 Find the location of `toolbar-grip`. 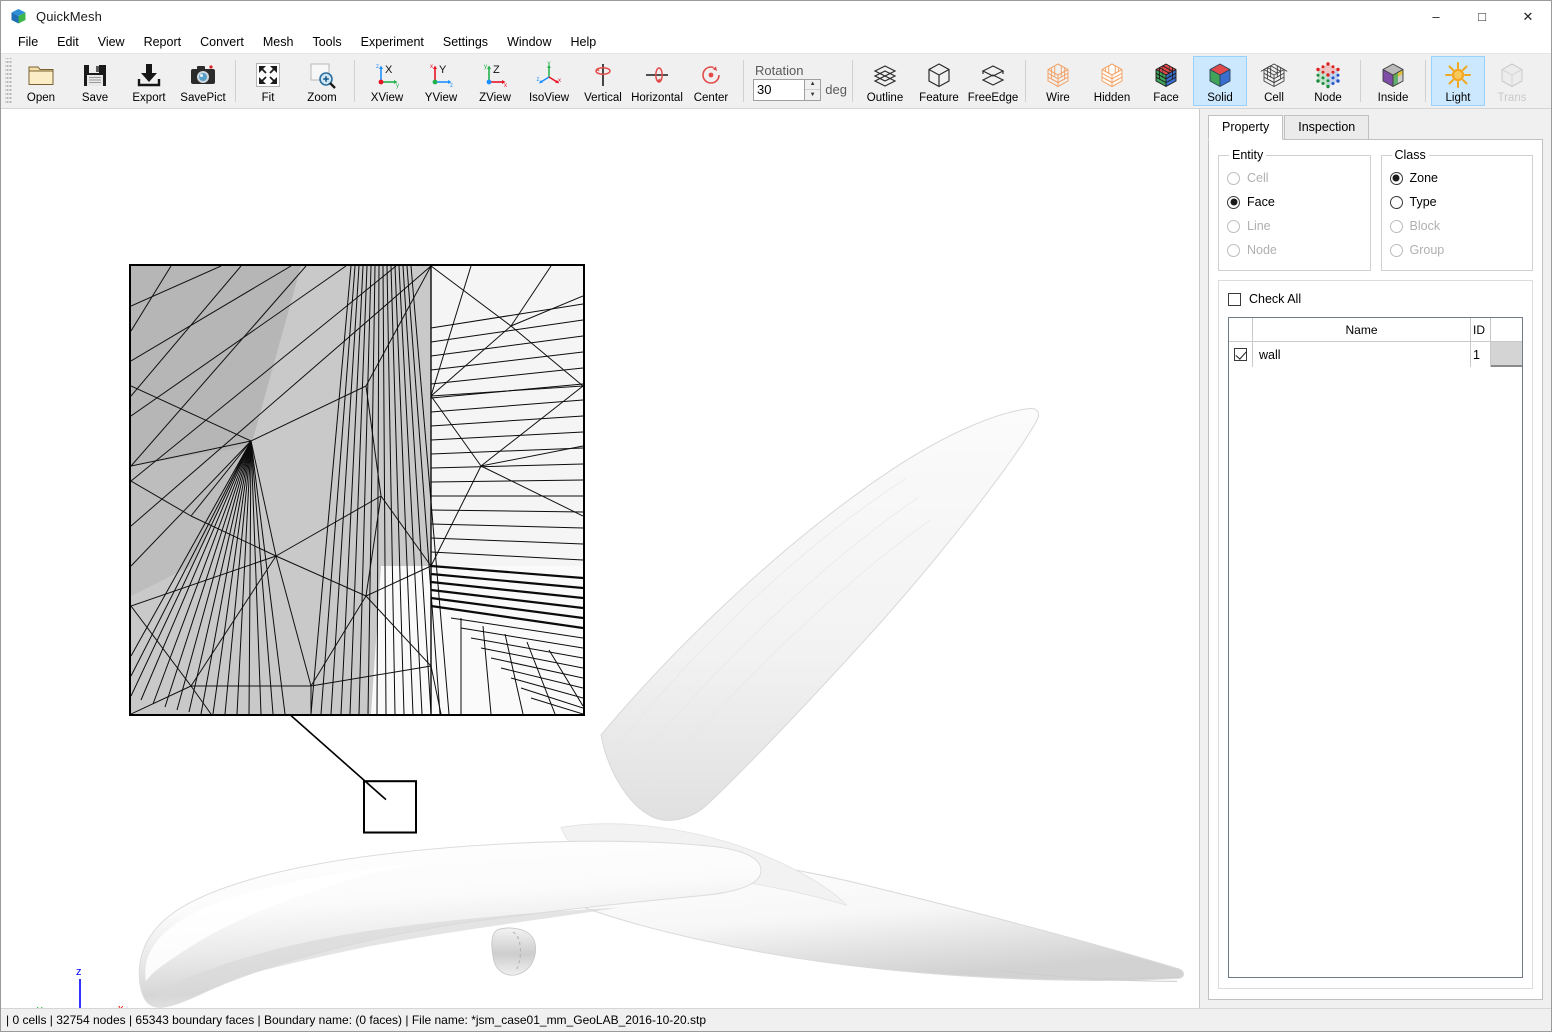

toolbar-grip is located at coordinates (8, 81).